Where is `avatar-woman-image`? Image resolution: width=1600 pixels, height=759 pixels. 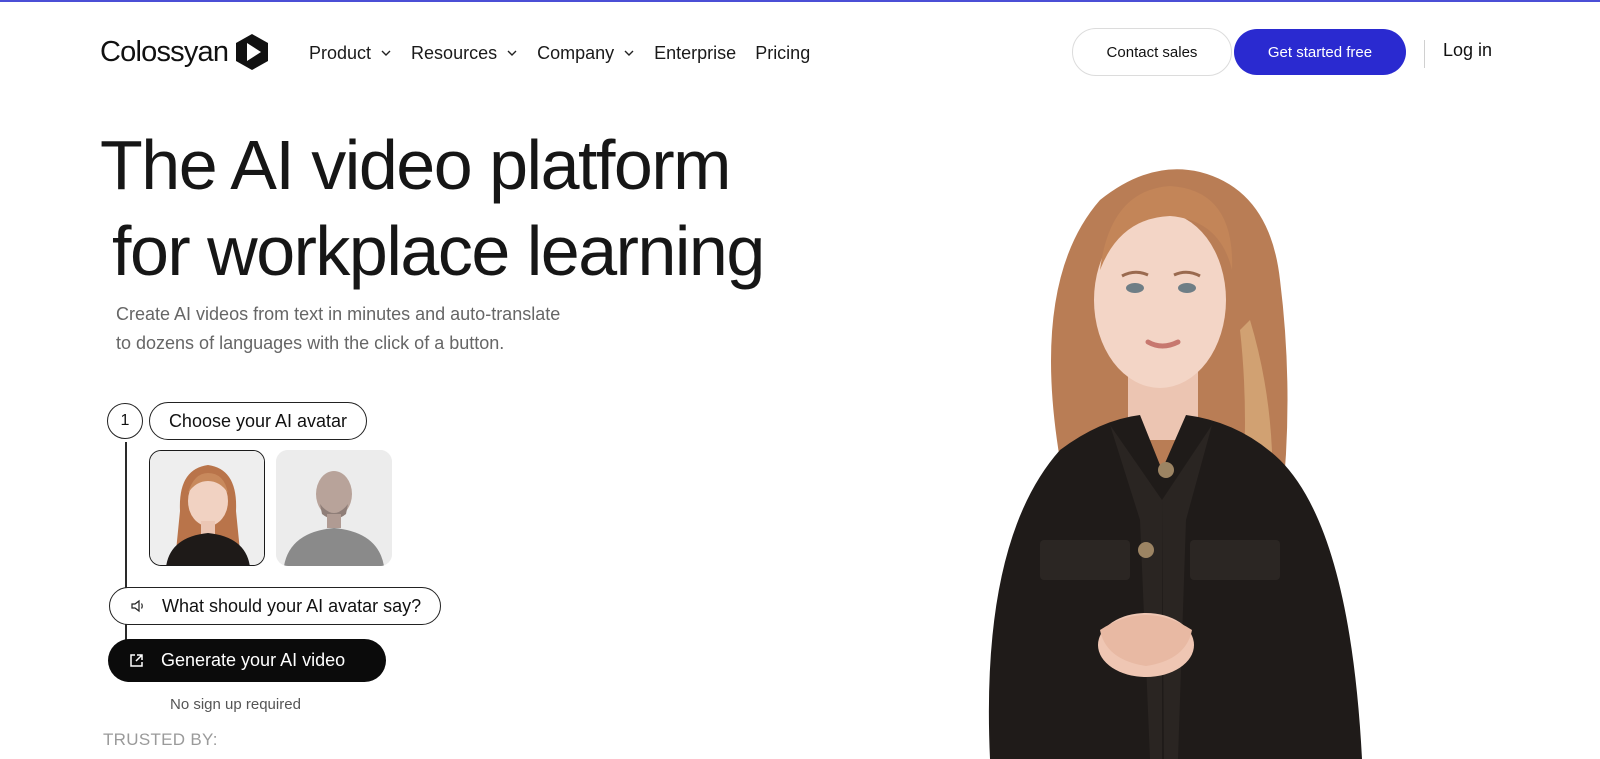
avatar-woman-image is located at coordinates (207, 508).